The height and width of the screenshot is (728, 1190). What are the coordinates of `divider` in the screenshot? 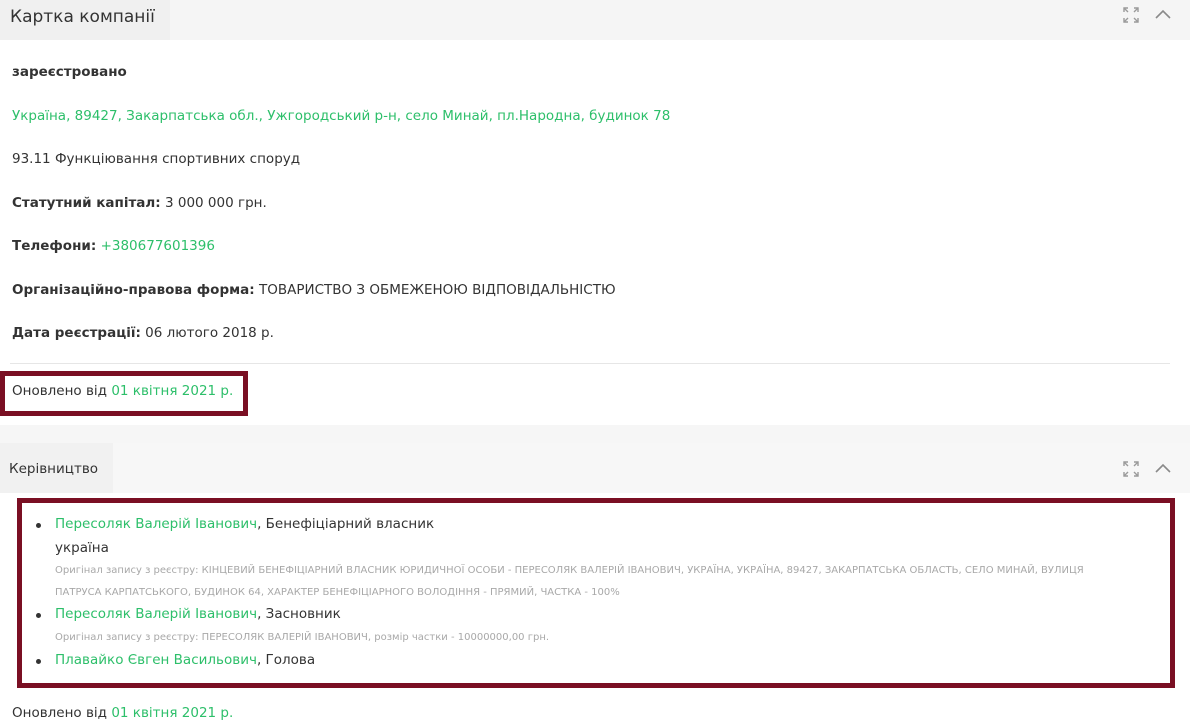 It's located at (590, 363).